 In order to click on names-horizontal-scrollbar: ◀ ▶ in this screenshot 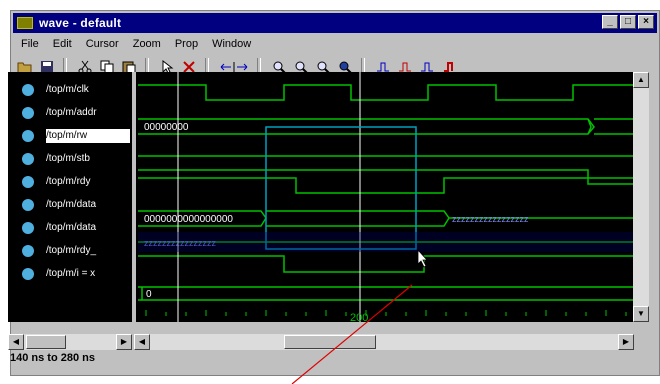, I will do `click(70, 342)`.